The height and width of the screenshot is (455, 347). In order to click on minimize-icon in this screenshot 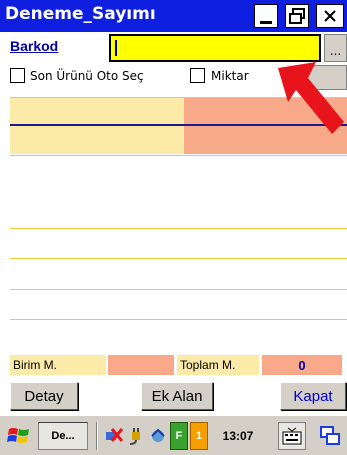, I will do `click(266, 22)`.